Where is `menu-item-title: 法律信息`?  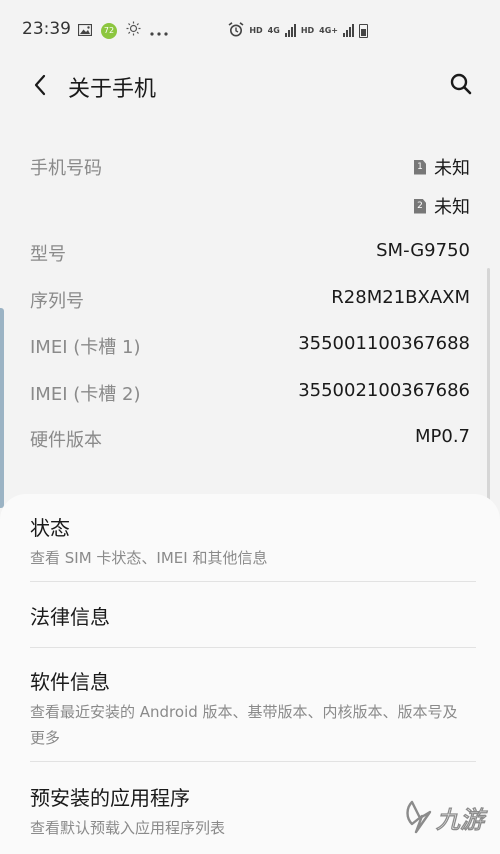
menu-item-title: 法律信息 is located at coordinates (70, 617).